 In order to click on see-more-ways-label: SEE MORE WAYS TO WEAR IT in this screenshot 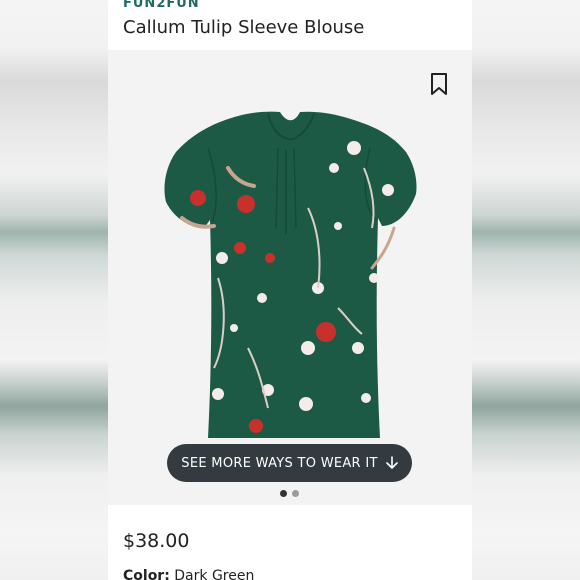, I will do `click(279, 463)`.